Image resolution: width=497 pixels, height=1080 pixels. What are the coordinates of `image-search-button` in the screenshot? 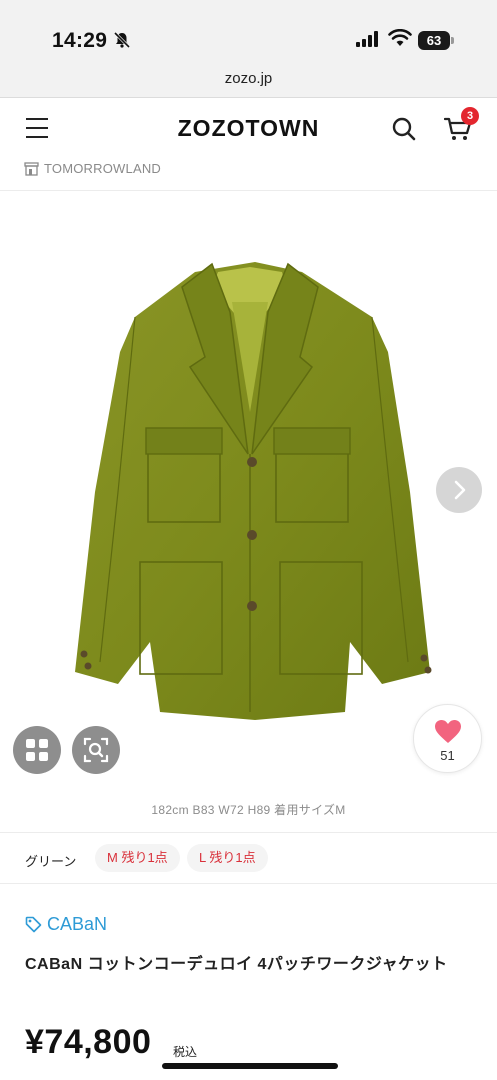 It's located at (96, 750).